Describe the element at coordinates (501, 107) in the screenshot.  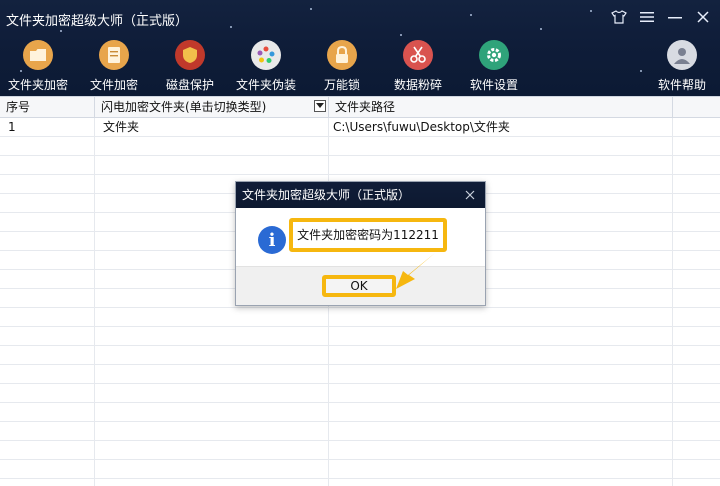
I see `column-header-path: 文件夹路径` at that location.